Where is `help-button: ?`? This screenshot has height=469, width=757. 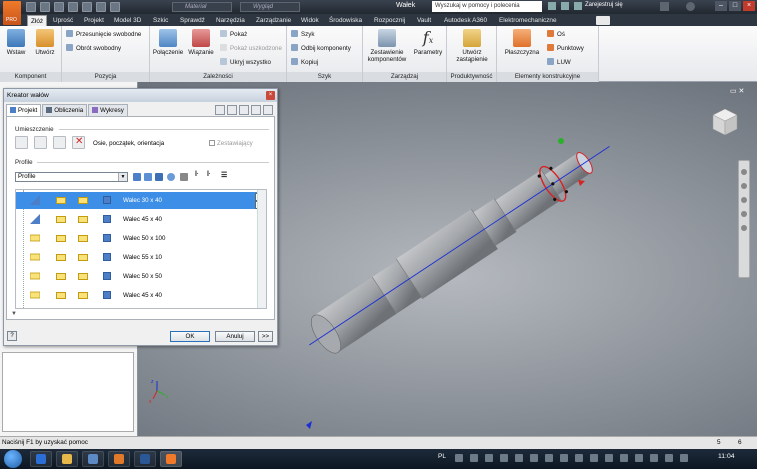 help-button: ? is located at coordinates (12, 336).